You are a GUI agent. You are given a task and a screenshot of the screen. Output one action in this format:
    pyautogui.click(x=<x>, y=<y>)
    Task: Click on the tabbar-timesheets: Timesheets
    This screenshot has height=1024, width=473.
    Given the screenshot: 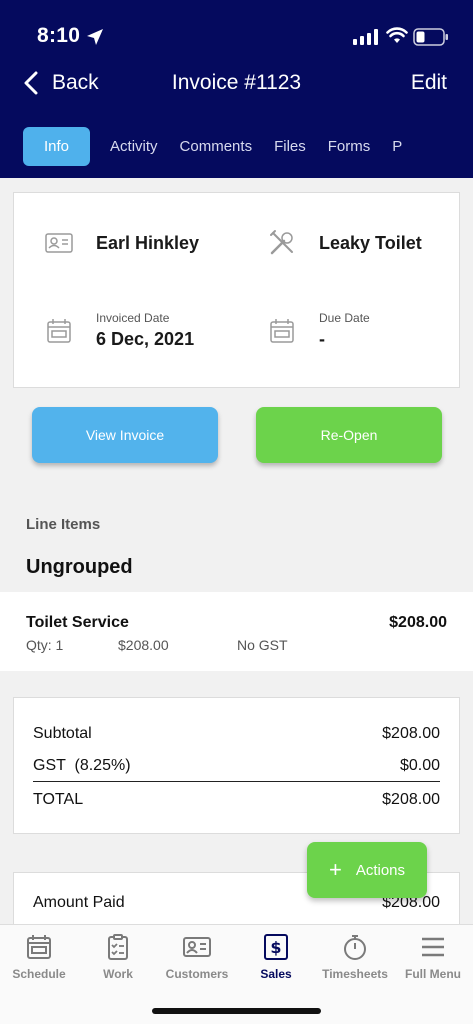 What is the action you would take?
    pyautogui.click(x=355, y=957)
    